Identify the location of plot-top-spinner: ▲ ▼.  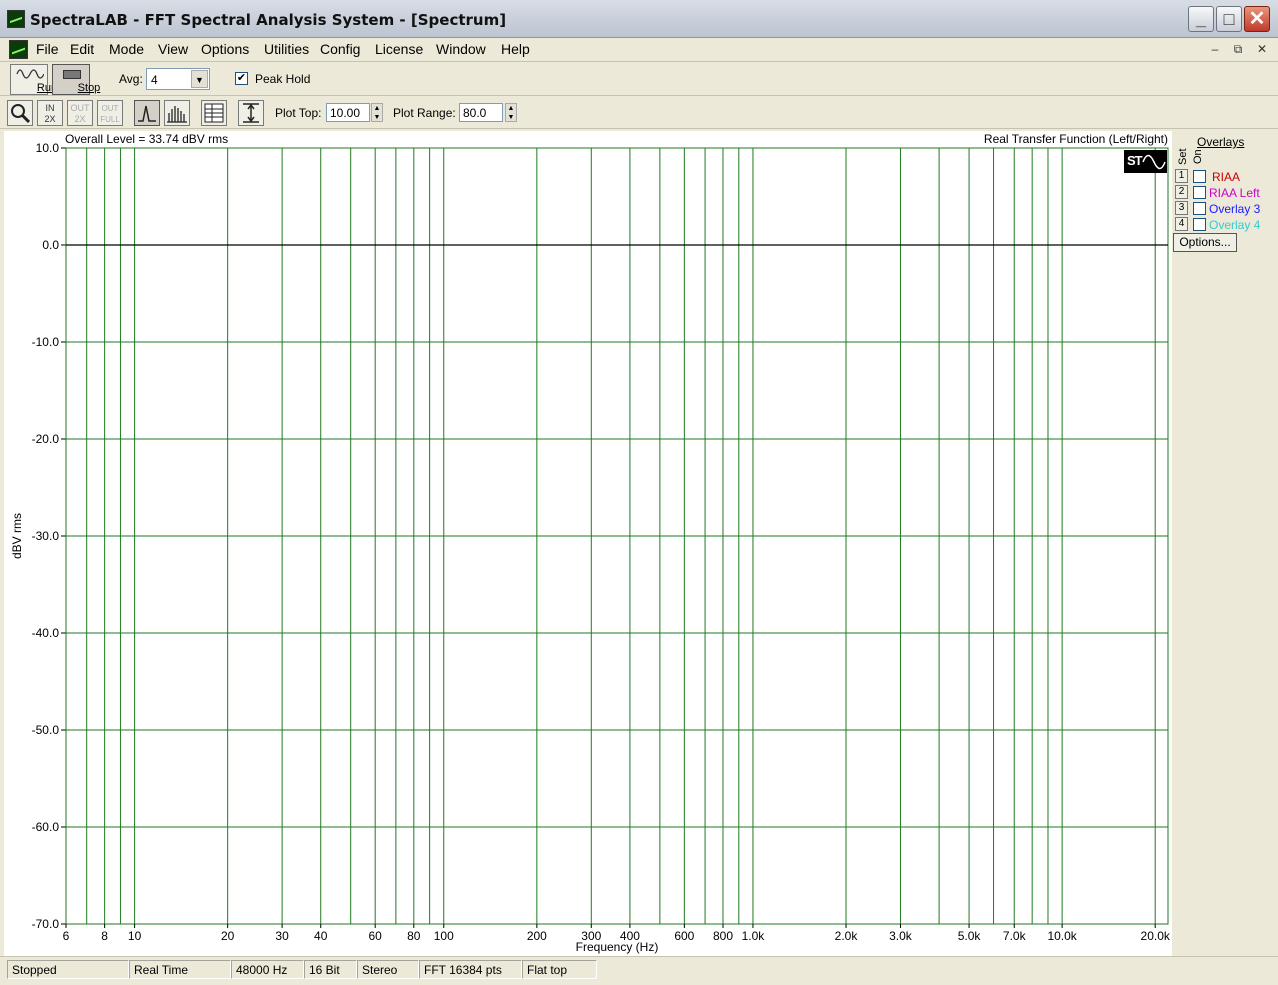
(377, 112).